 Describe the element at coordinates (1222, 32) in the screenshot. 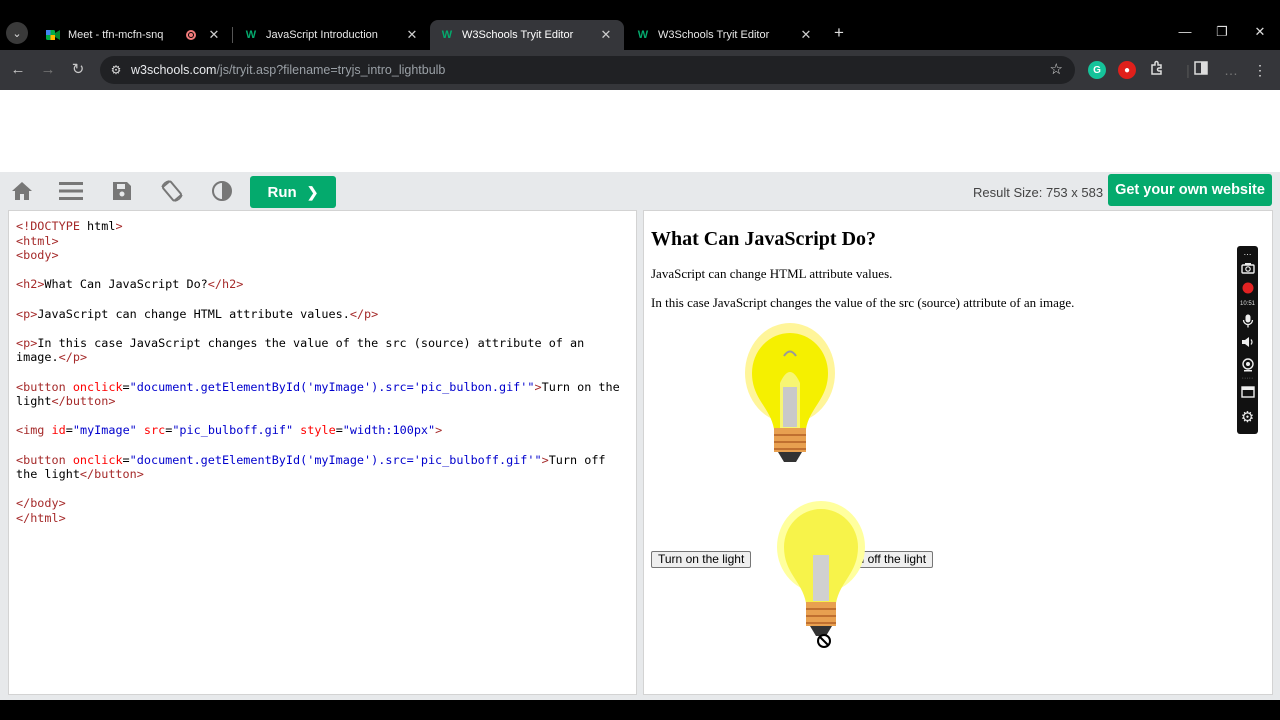

I see `restore-icon: ❐` at that location.